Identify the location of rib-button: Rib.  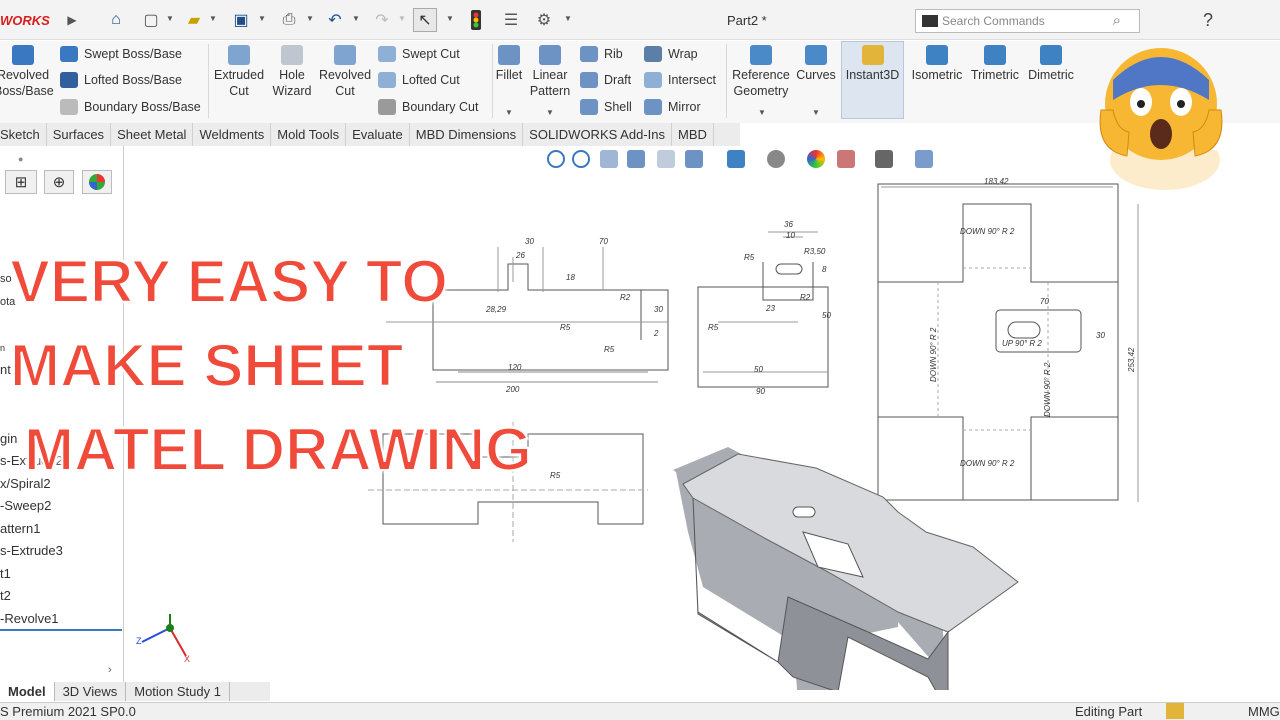
(601, 54).